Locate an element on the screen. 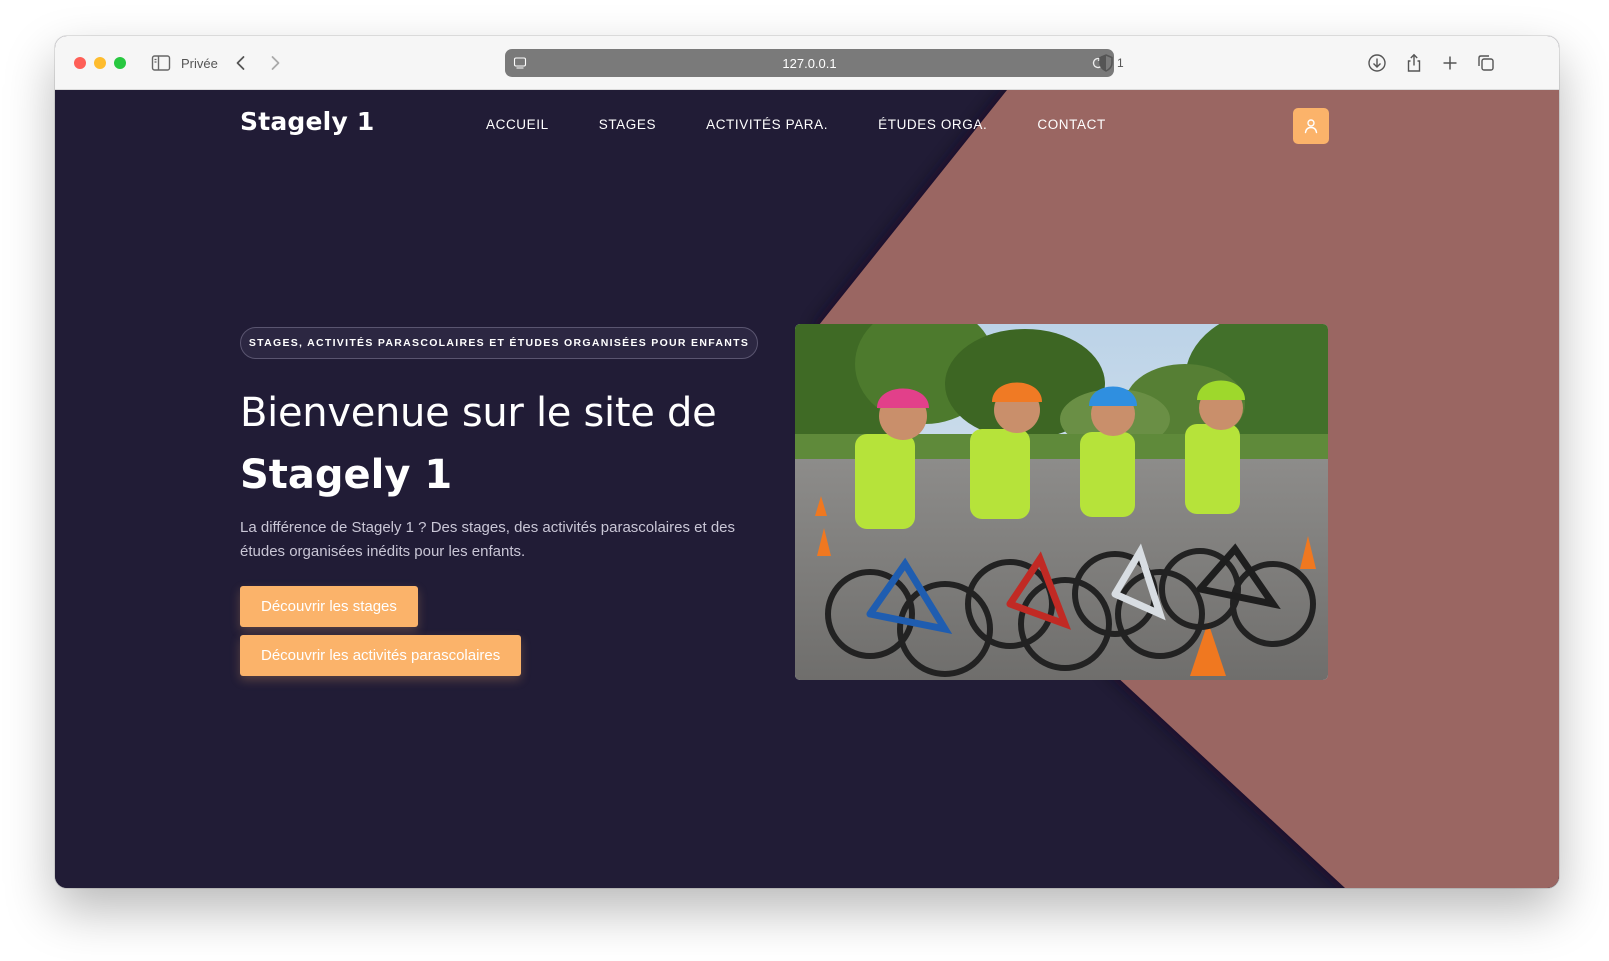 The width and height of the screenshot is (1609, 961). window-controls is located at coordinates (100, 63).